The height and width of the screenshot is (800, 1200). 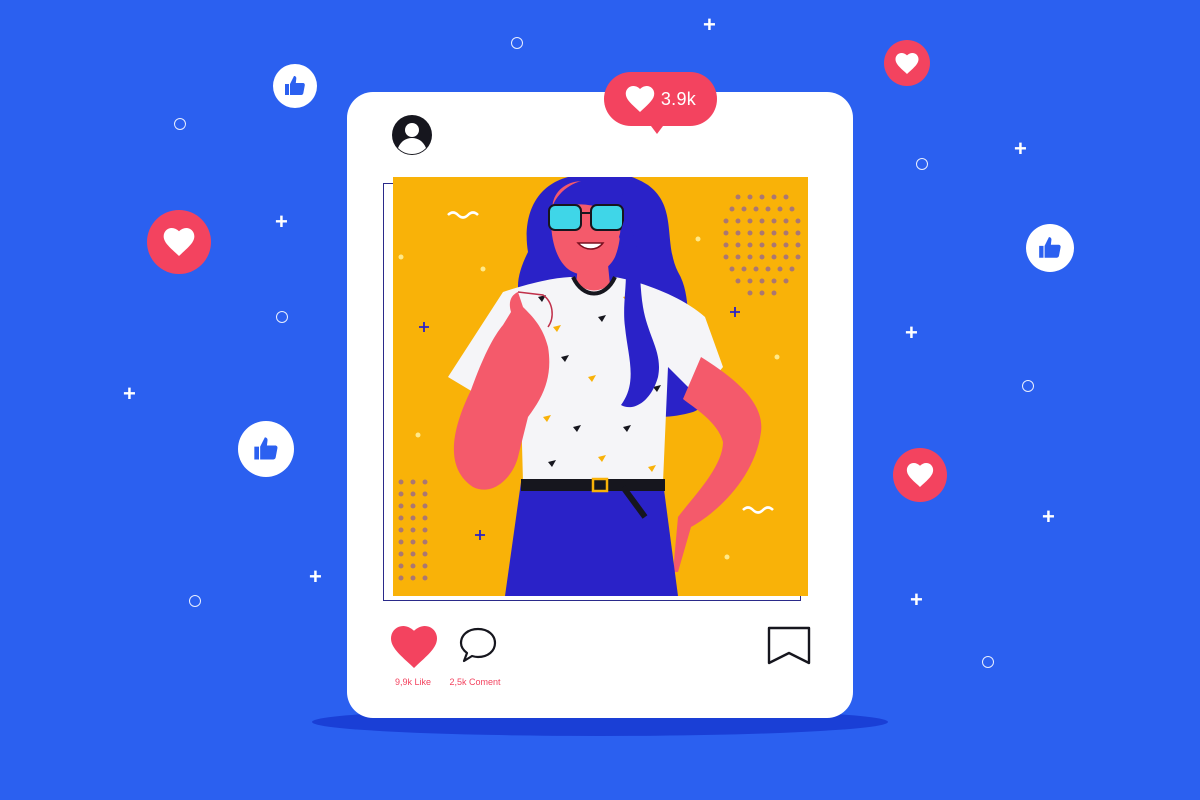 What do you see at coordinates (475, 682) in the screenshot?
I see `comment-count-label: 2,5k Coment` at bounding box center [475, 682].